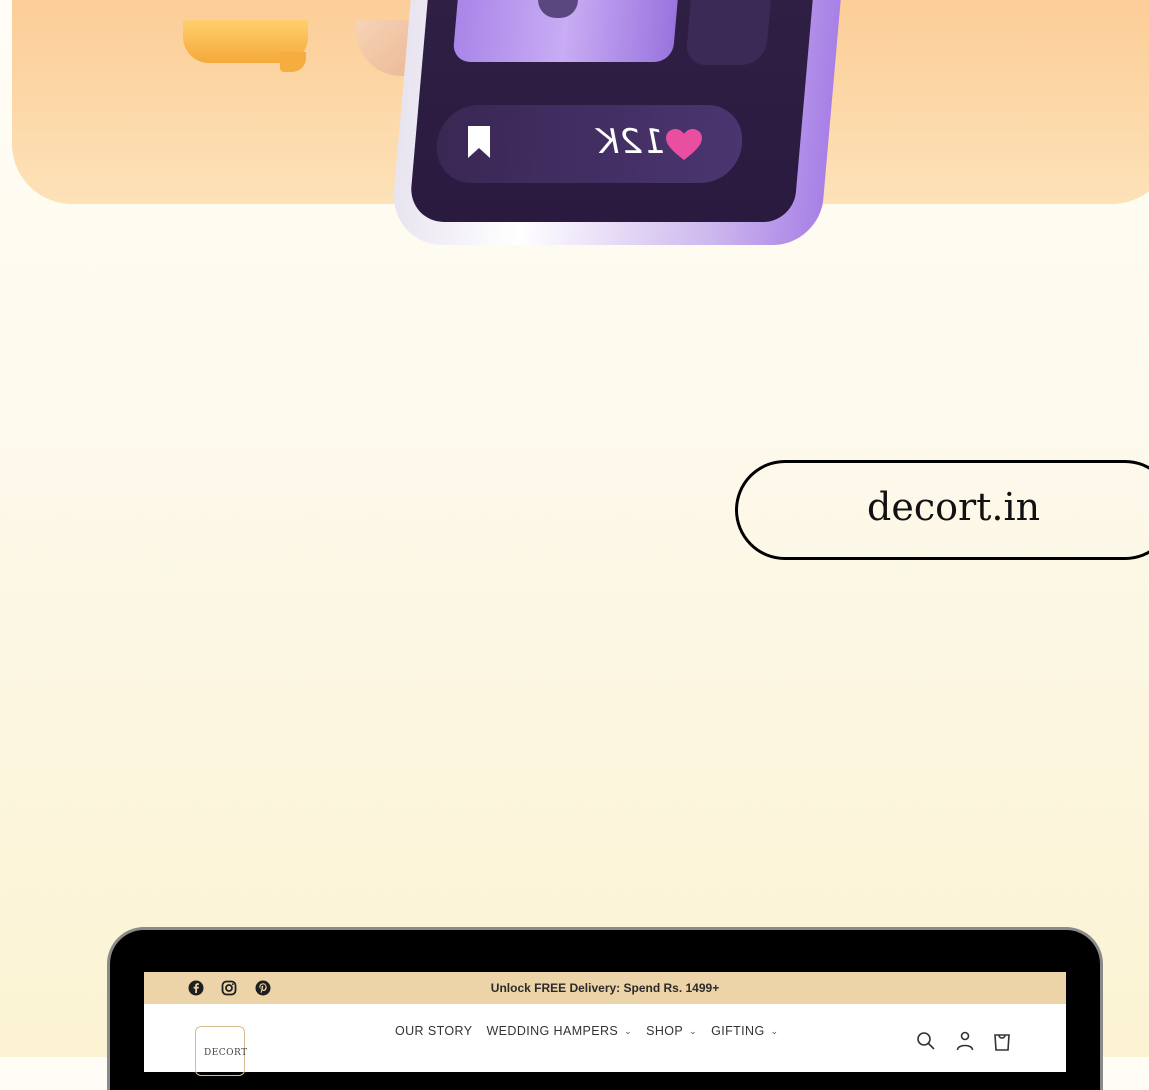 The image size is (1149, 1090). I want to click on announcement-bar: Unlock FREE Delivery: Spend Rs. 1499+, so click(605, 988).